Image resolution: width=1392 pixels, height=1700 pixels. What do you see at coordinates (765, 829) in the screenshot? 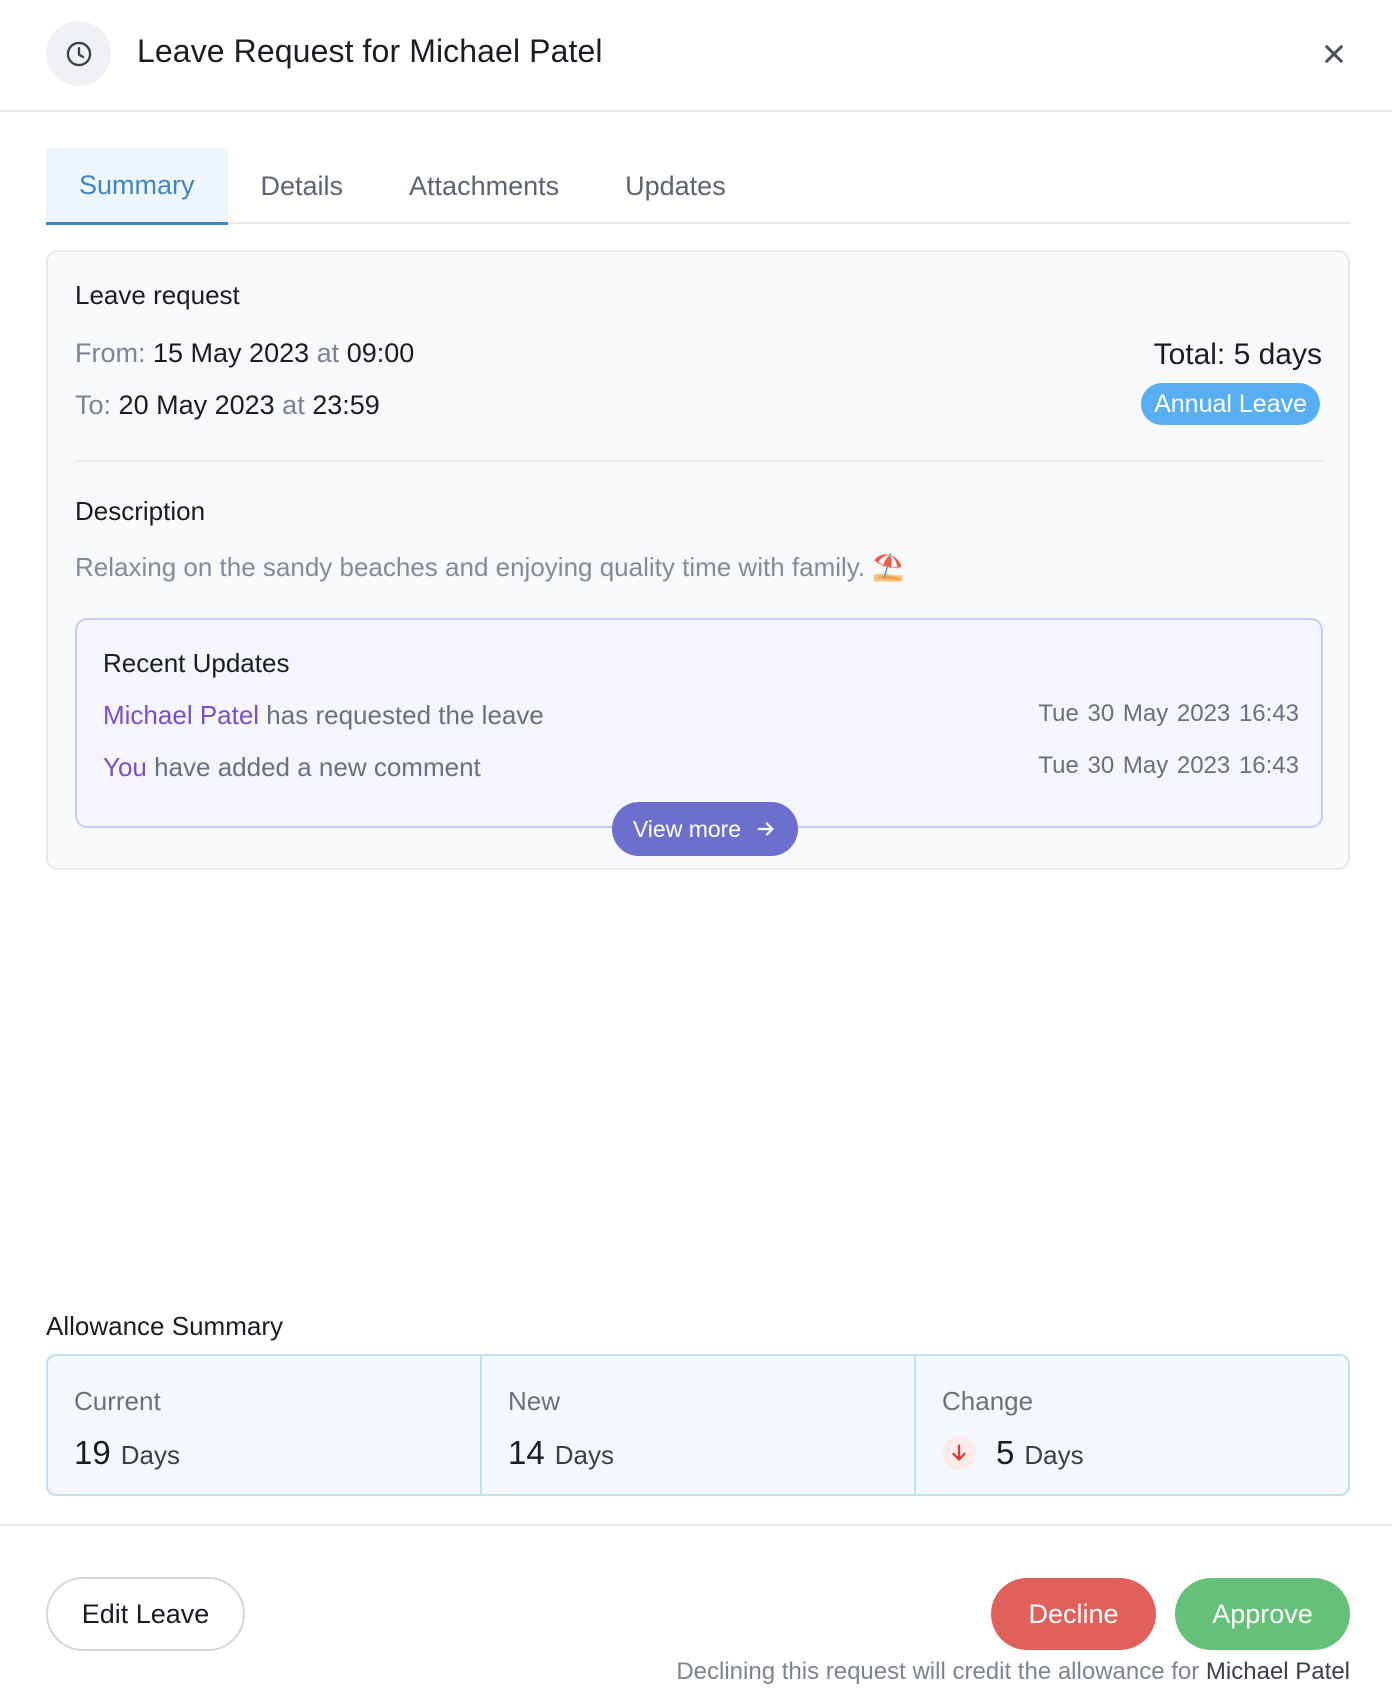
I see `arrow-right-icon` at bounding box center [765, 829].